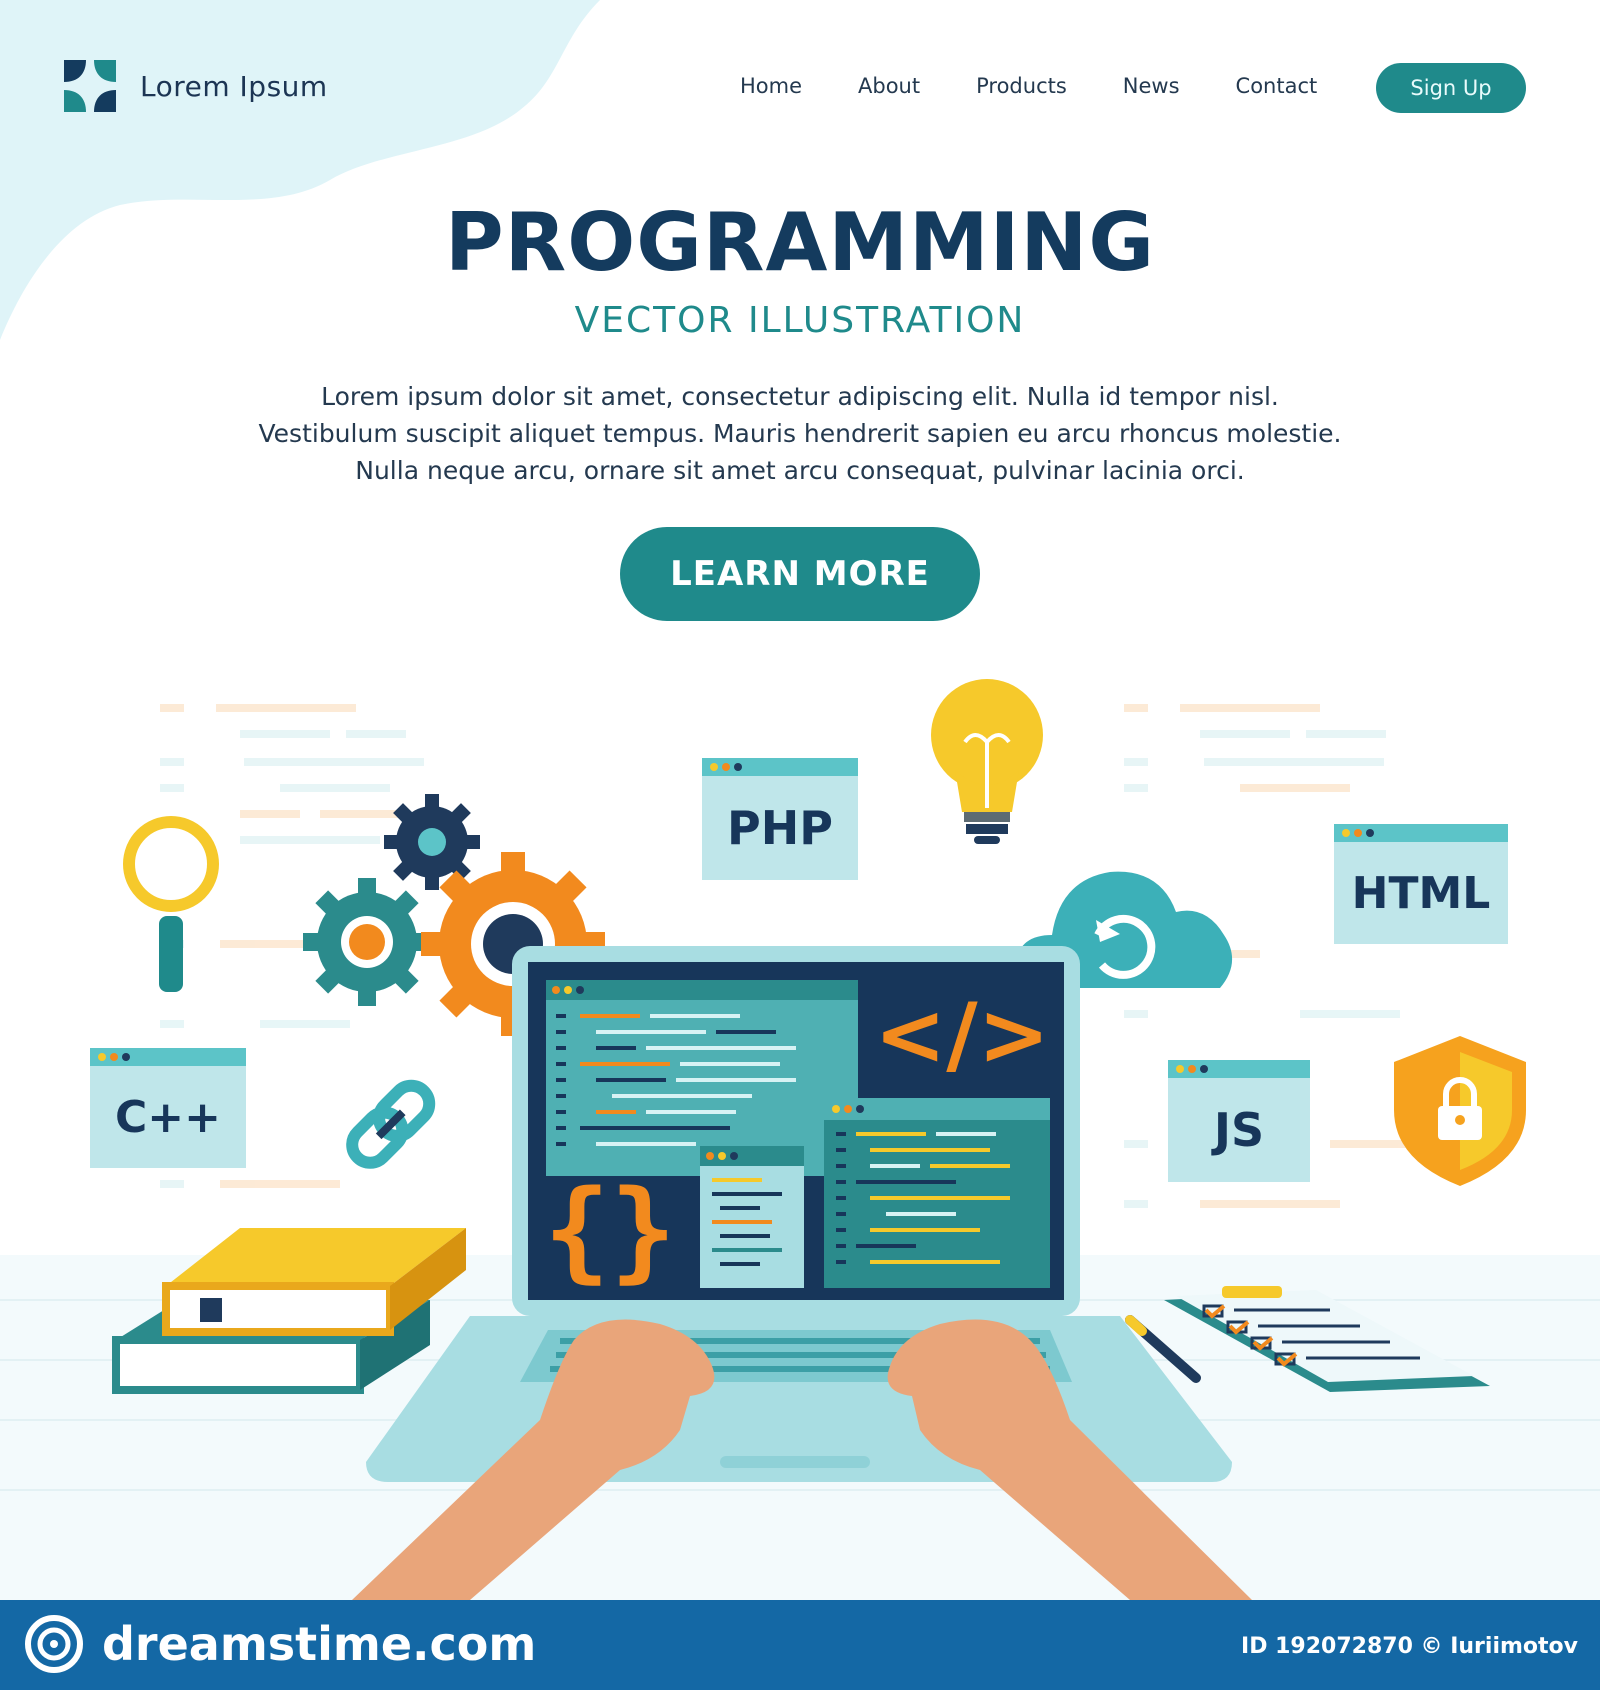 This screenshot has width=1600, height=1690. Describe the element at coordinates (987, 761) in the screenshot. I see `lightbulb-icon` at that location.